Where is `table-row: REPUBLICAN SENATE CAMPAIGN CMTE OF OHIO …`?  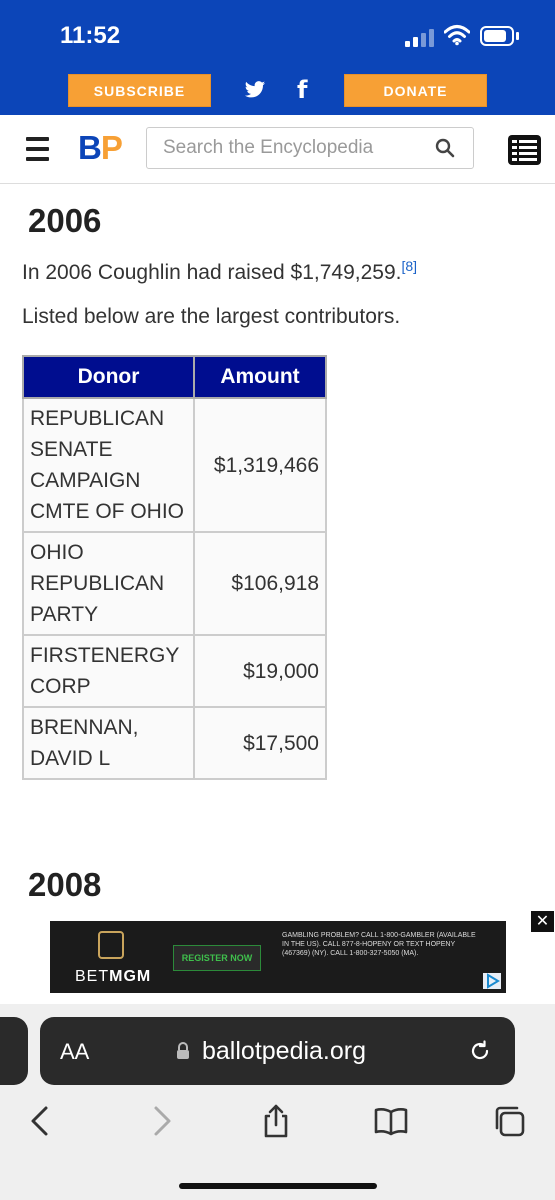
table-row: REPUBLICAN SENATE CAMPAIGN CMTE OF OHIO … is located at coordinates (174, 465).